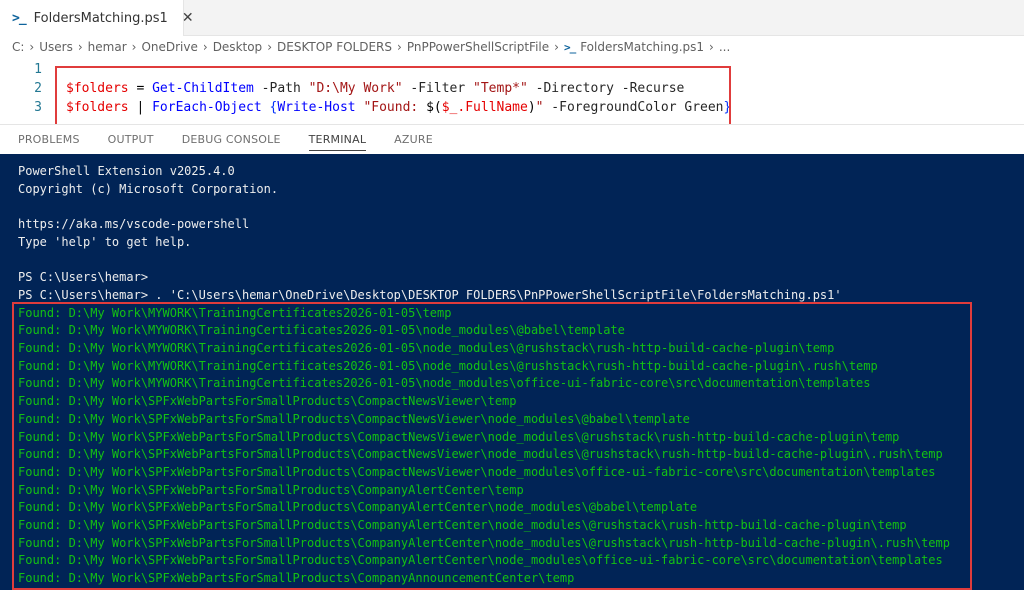 This screenshot has height=590, width=1024. I want to click on line-number: 3, so click(38, 107).